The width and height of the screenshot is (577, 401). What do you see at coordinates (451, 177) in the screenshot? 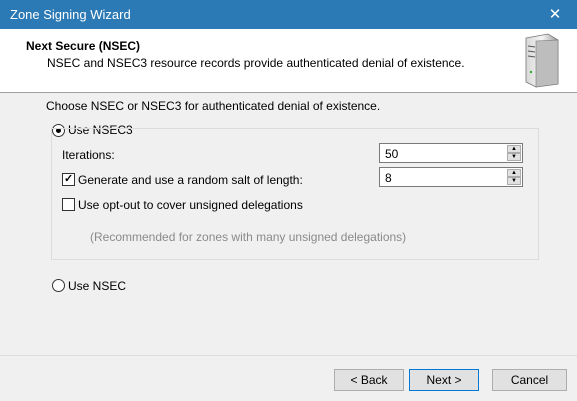
I see `salt-length-stepper: 8 ▲ ▼` at bounding box center [451, 177].